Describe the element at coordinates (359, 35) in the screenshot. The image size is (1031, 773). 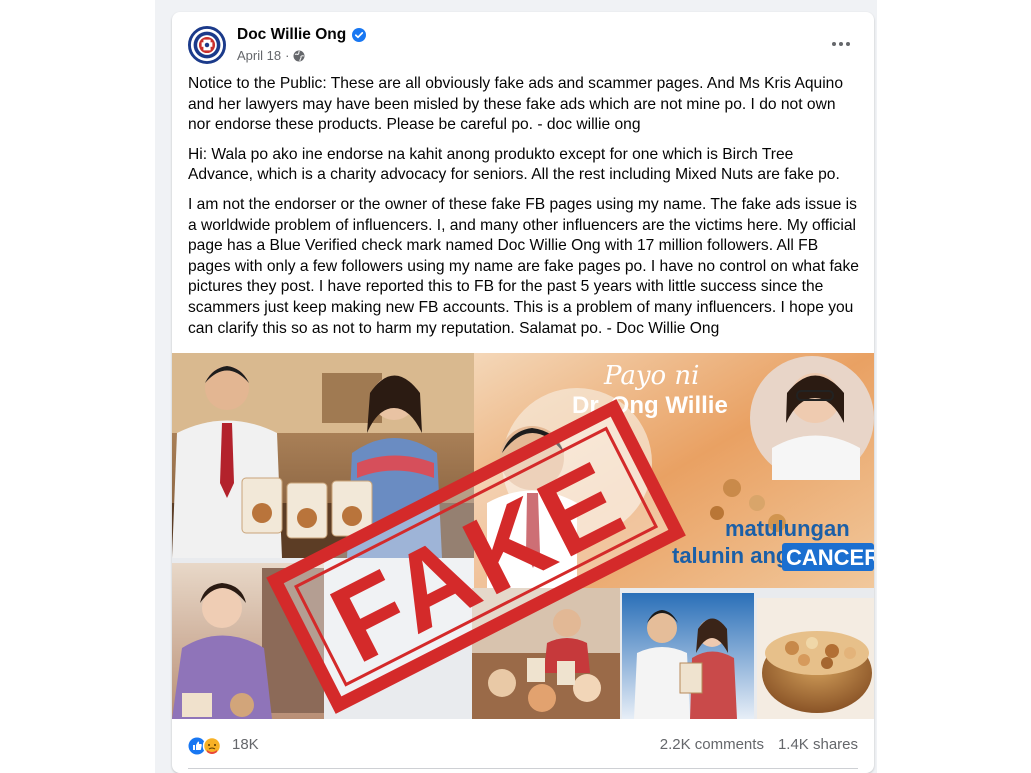
I see `verified-badge-icon` at that location.